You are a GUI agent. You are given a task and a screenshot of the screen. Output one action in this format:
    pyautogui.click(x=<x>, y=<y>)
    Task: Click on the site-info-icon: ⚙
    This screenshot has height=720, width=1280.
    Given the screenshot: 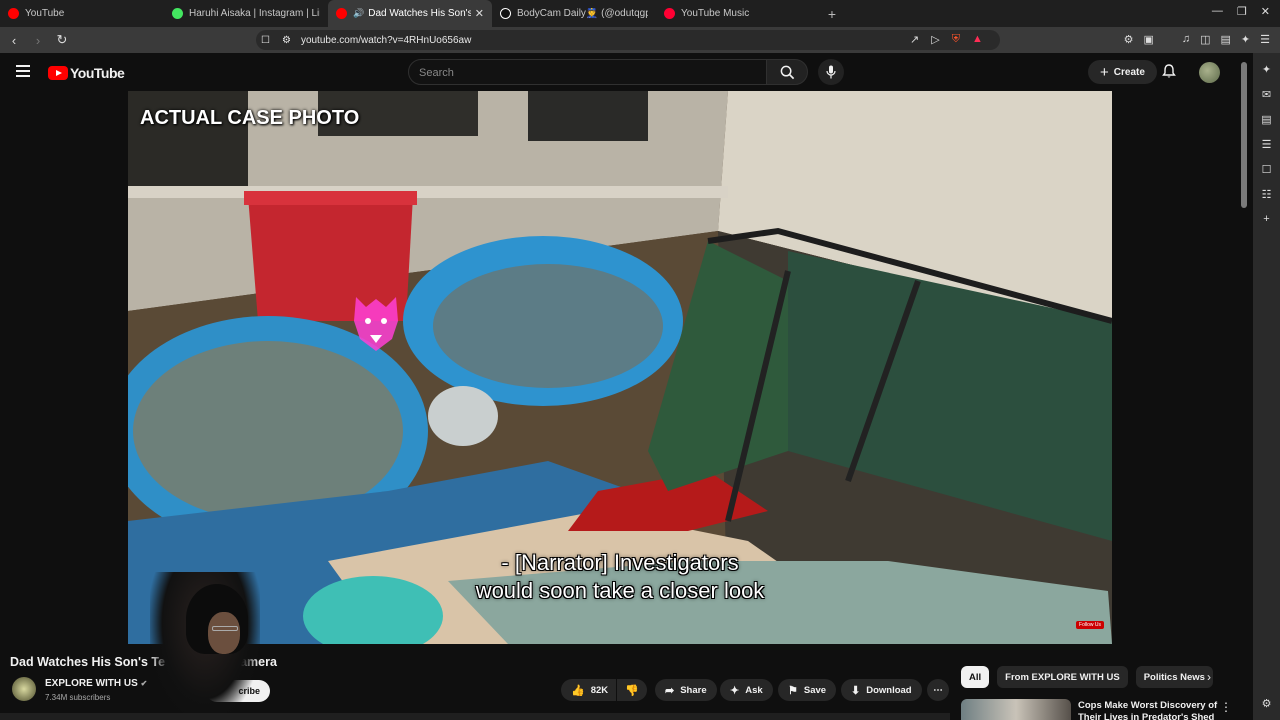 What is the action you would take?
    pyautogui.click(x=286, y=40)
    